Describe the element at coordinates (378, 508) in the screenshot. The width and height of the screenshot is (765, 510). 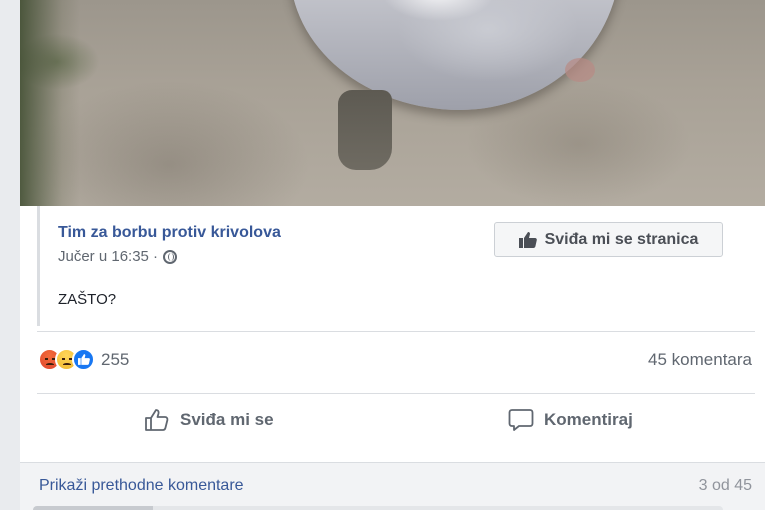
I see `comment-preview` at that location.